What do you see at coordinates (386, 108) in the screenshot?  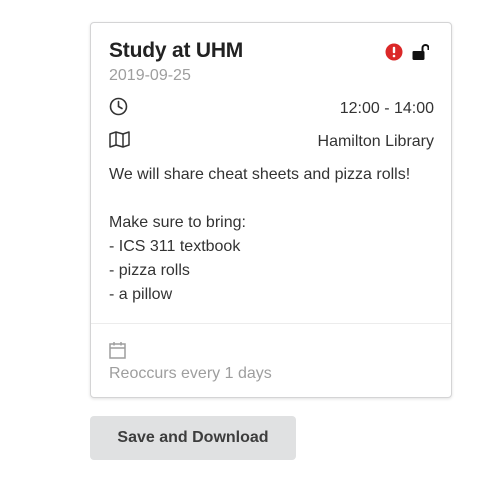 I see `event-time: 12:00 - 14:00` at bounding box center [386, 108].